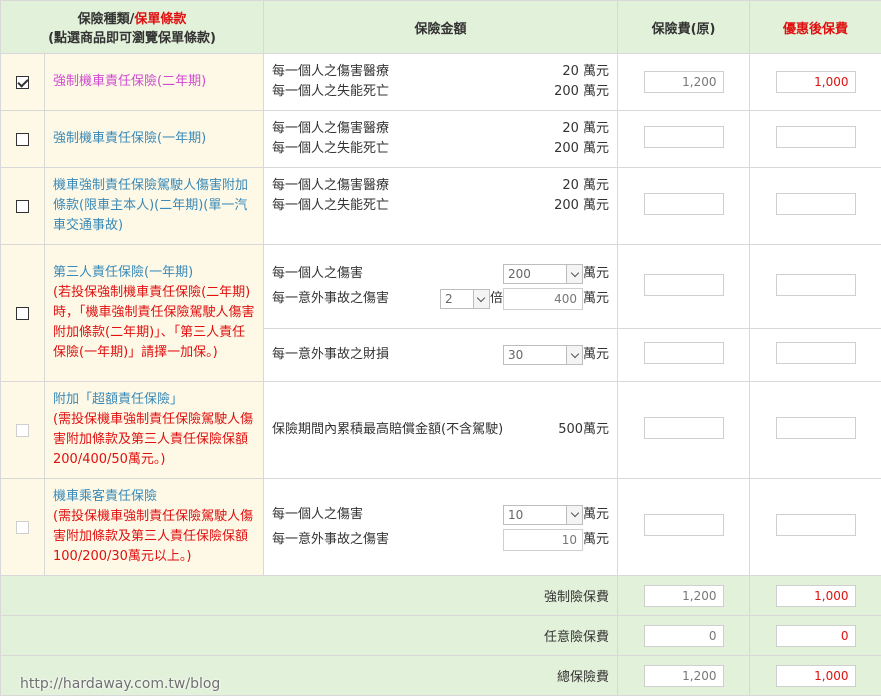 The image size is (881, 696). I want to click on multiplier-unit: 倍, so click(496, 298).